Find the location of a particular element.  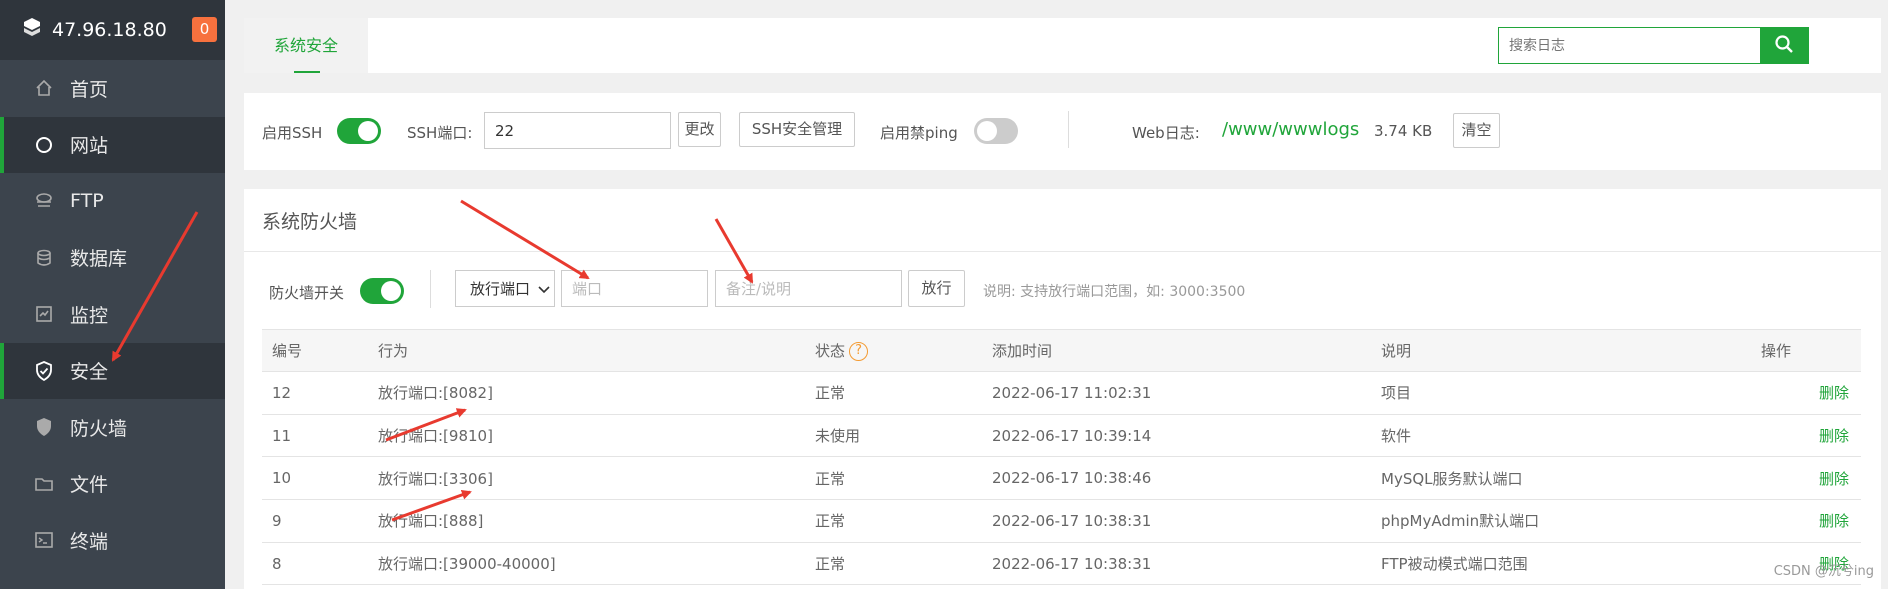

col-added-time: 添加时间 is located at coordinates (1186, 350).